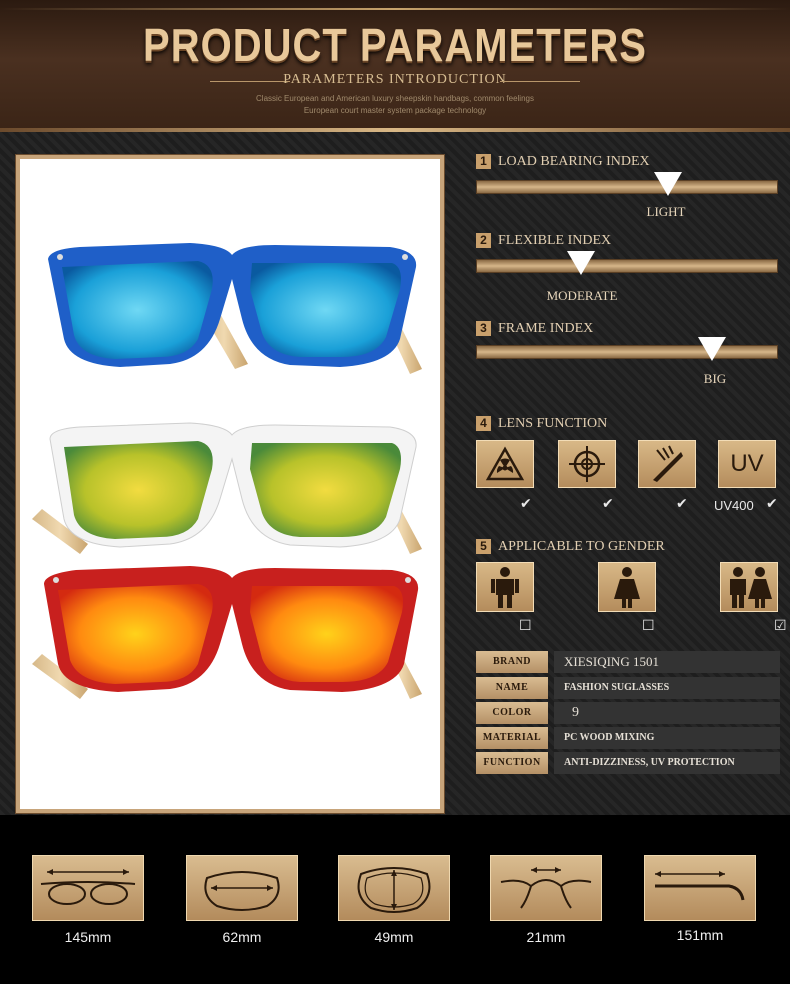 The height and width of the screenshot is (984, 790). What do you see at coordinates (394, 937) in the screenshot?
I see `lens-height-value: 49mm` at bounding box center [394, 937].